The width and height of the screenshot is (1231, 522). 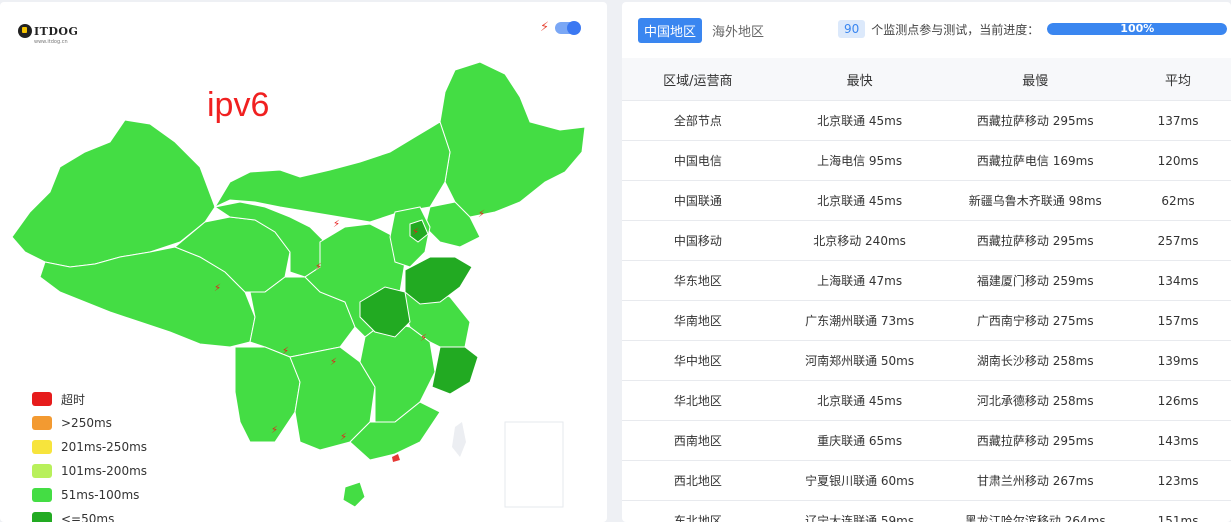 What do you see at coordinates (698, 400) in the screenshot?
I see `cell-region: 华北地区` at bounding box center [698, 400].